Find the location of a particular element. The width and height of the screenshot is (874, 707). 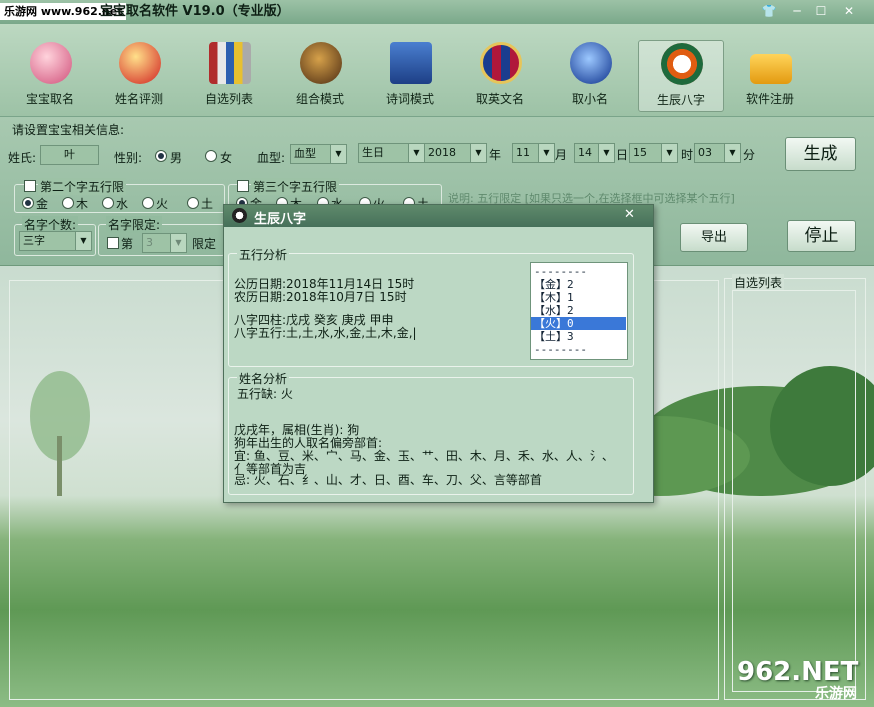

tool-name-evaluation: 姓名评测 is located at coordinates (139, 75).